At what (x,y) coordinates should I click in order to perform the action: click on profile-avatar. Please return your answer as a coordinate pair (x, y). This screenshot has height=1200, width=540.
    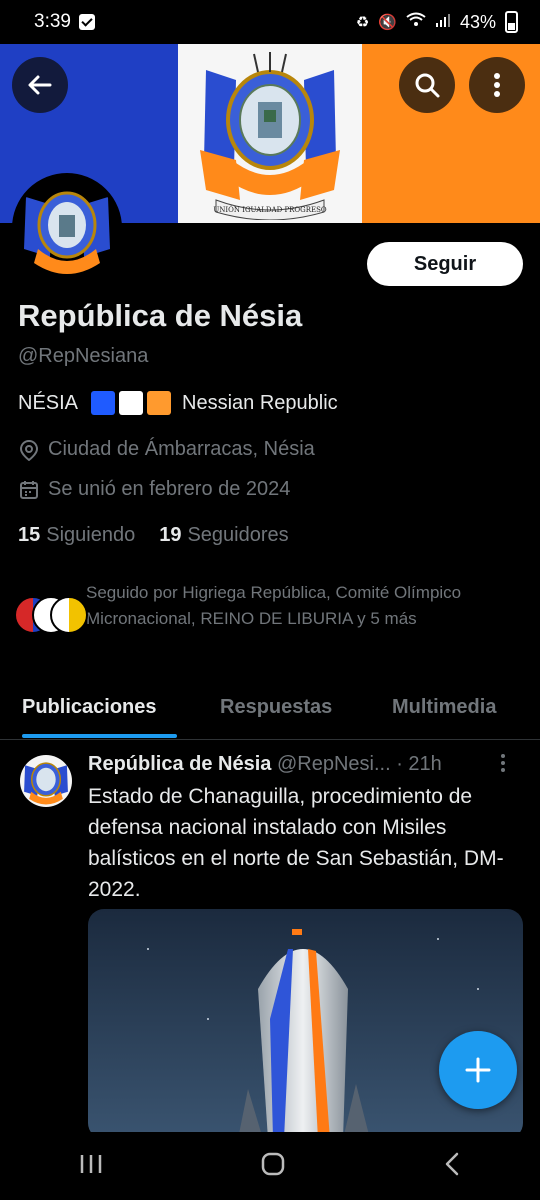
    Looking at the image, I should click on (67, 228).